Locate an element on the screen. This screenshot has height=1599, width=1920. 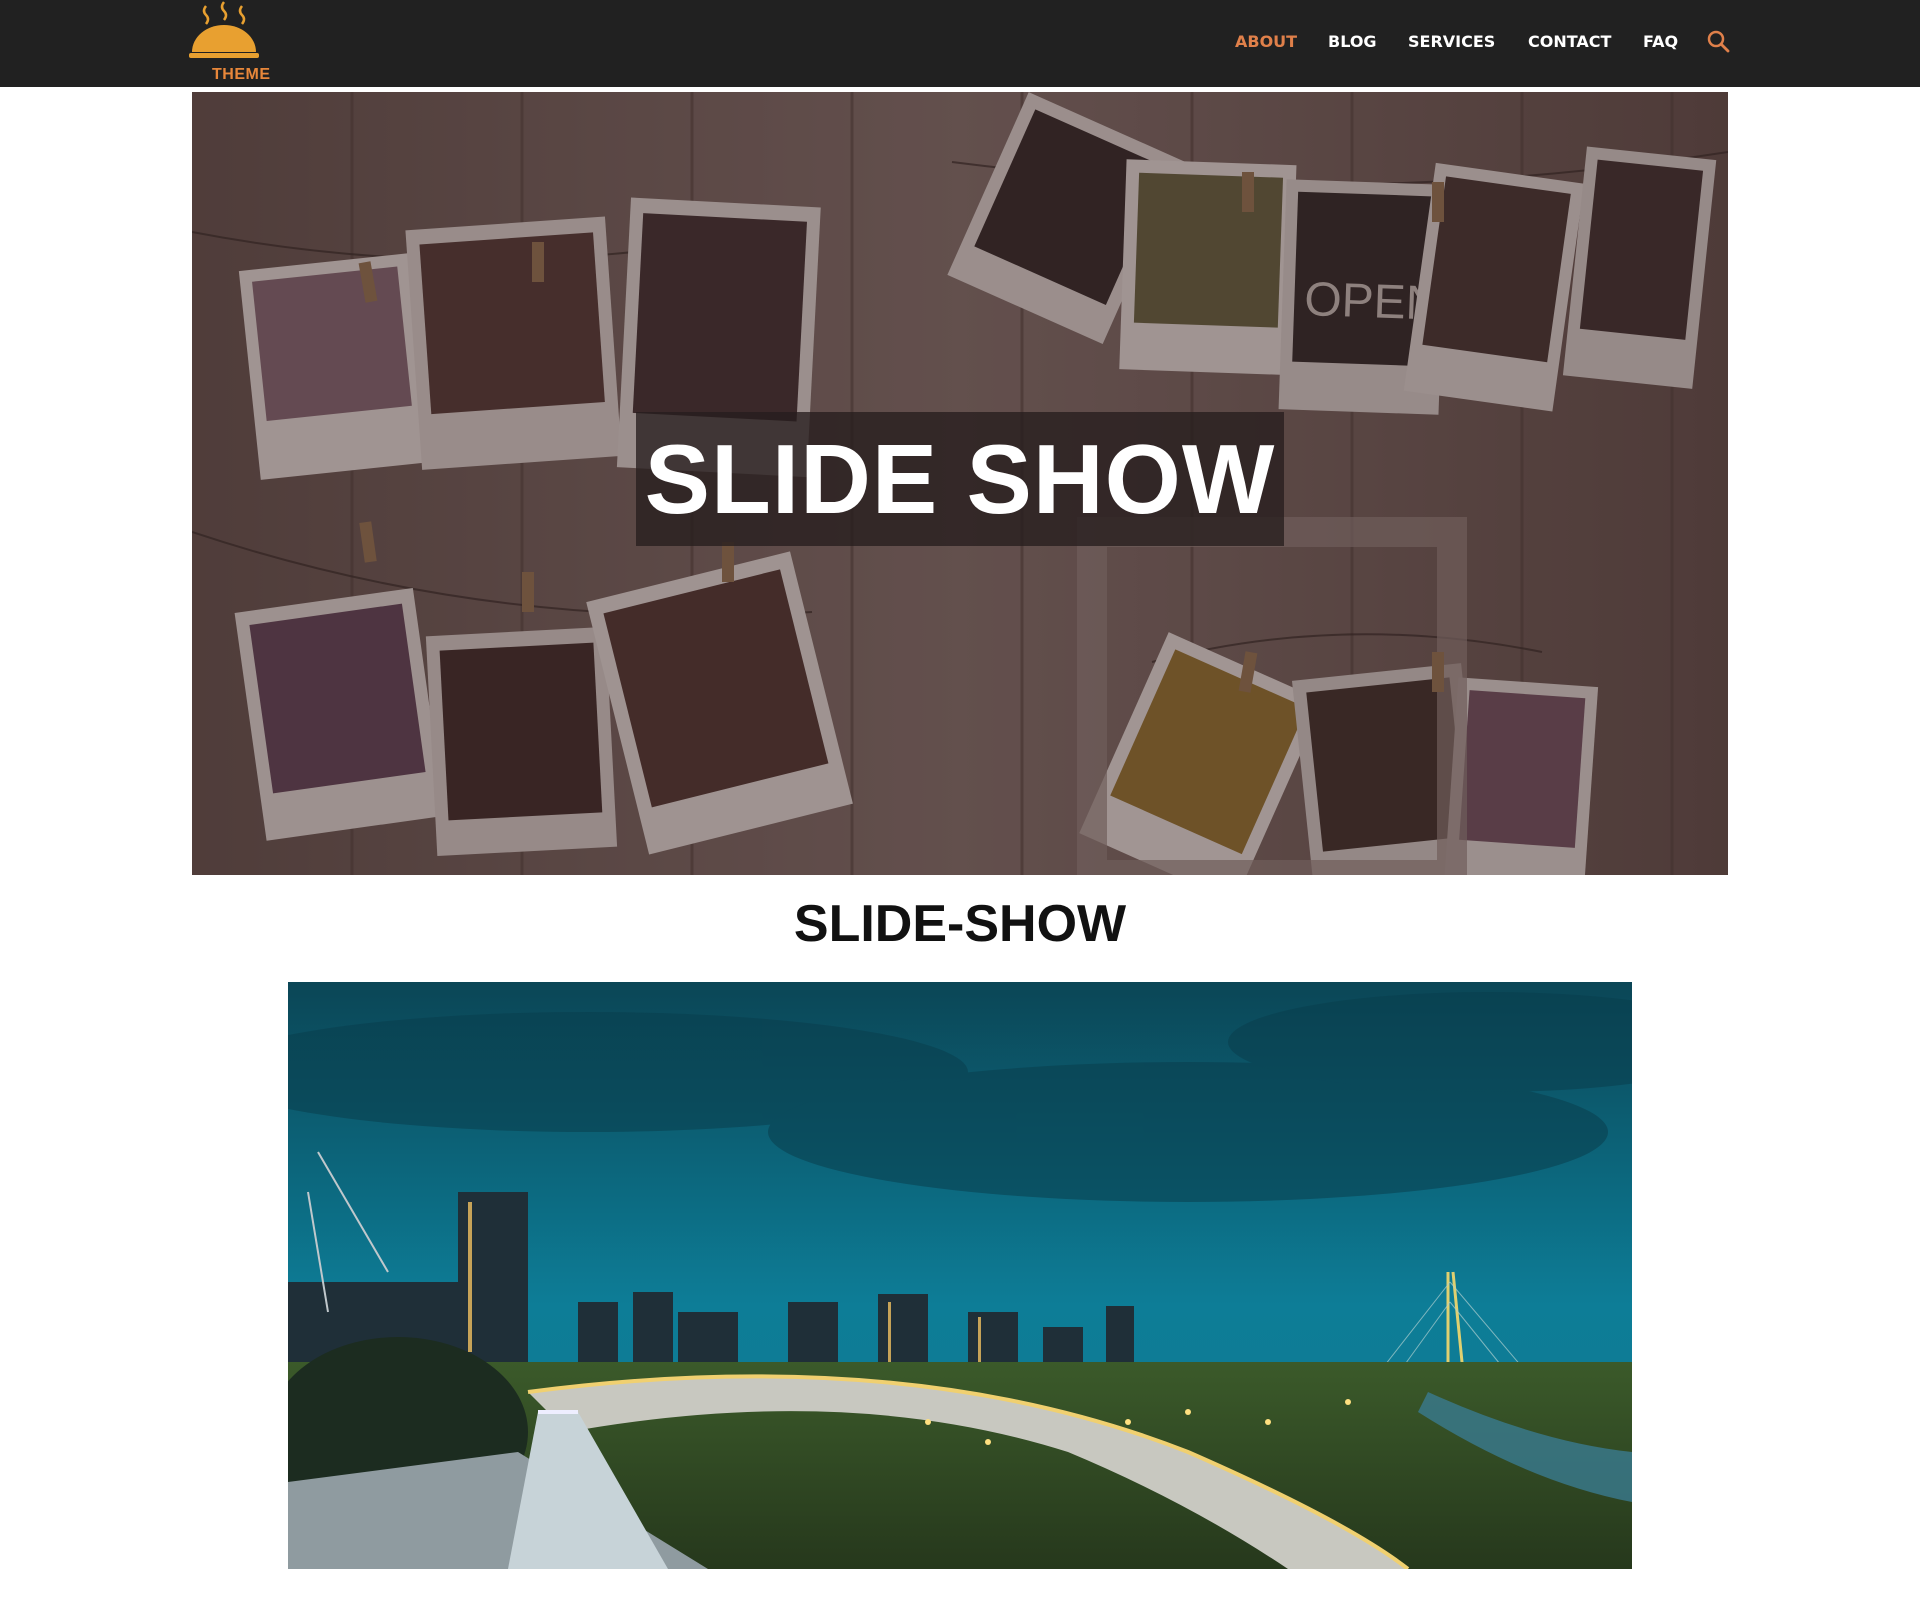
search-icon is located at coordinates (1718, 41).